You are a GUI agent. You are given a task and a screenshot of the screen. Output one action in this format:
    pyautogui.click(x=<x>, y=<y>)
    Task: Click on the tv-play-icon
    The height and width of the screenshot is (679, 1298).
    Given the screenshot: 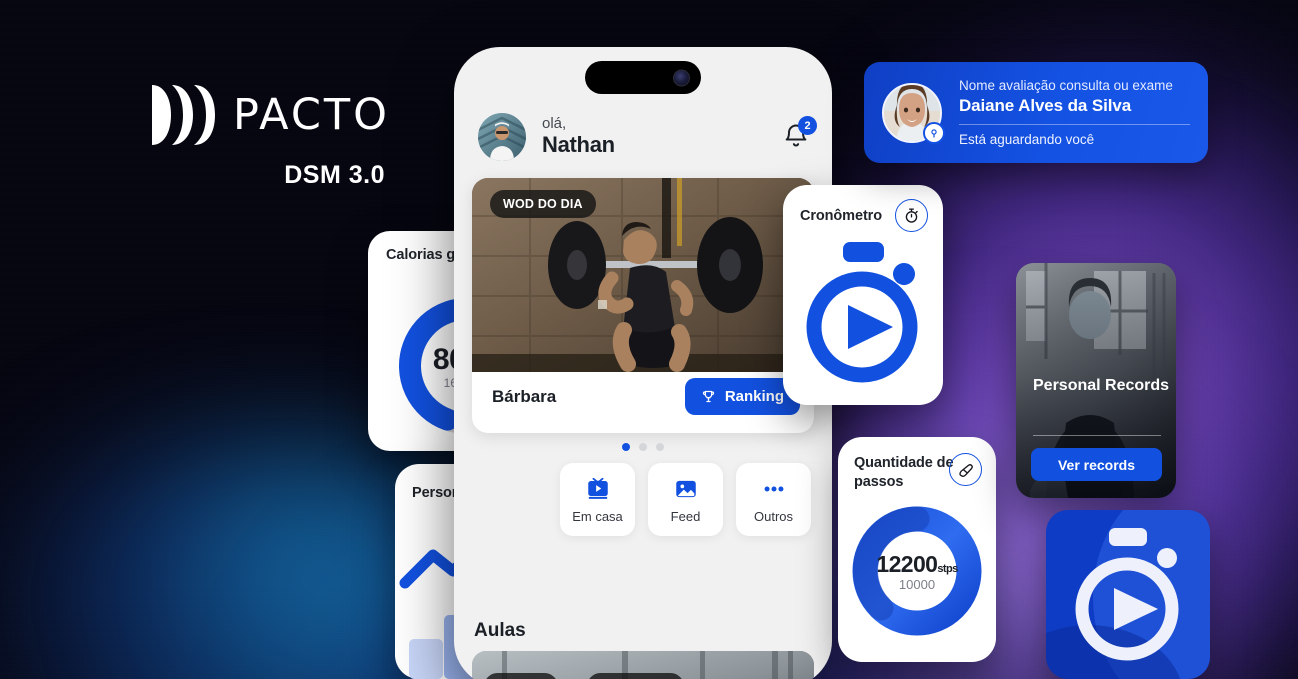 What is the action you would take?
    pyautogui.click(x=597, y=488)
    